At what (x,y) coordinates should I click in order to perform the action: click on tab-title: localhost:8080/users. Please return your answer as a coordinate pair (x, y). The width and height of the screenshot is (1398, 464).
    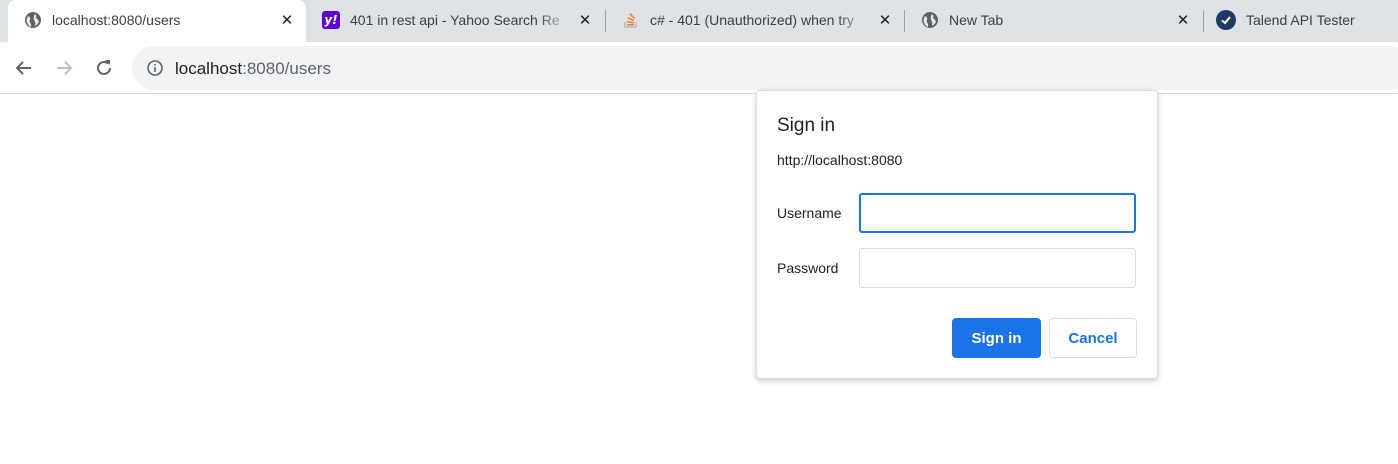
    Looking at the image, I should click on (116, 20).